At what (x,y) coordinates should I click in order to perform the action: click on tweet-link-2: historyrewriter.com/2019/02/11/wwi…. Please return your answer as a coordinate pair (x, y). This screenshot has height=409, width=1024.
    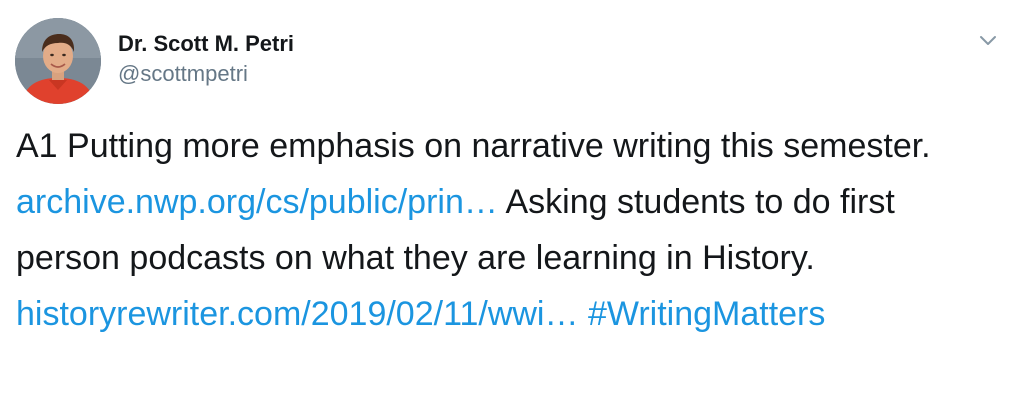
    Looking at the image, I should click on (297, 314).